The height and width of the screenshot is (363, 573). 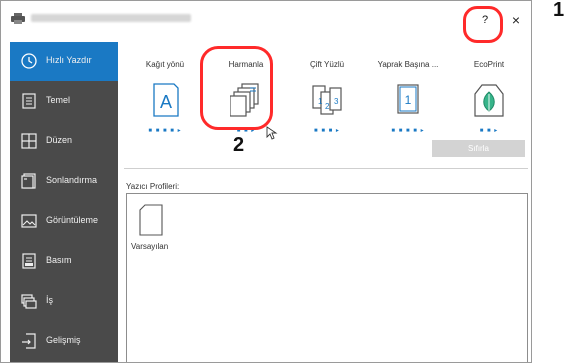 I want to click on close-button: ×, so click(x=516, y=20).